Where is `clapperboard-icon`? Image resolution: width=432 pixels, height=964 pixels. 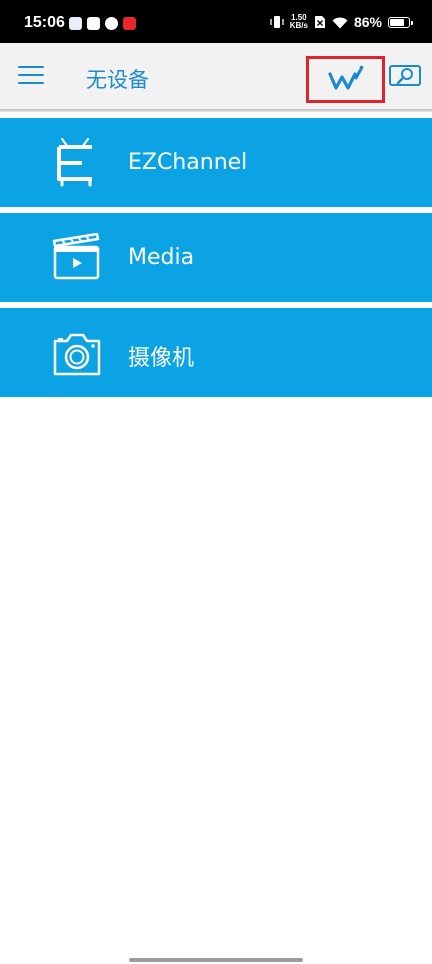 clapperboard-icon is located at coordinates (76, 256).